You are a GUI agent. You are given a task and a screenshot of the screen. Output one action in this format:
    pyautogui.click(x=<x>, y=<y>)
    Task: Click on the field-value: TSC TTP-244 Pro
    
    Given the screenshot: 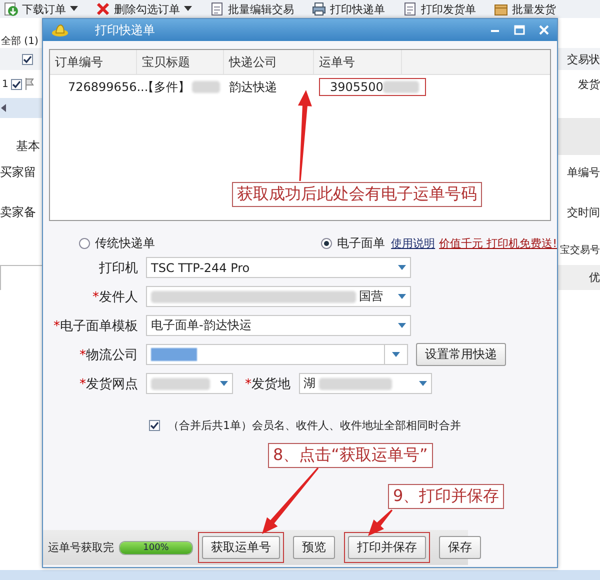 What is the action you would take?
    pyautogui.click(x=200, y=267)
    